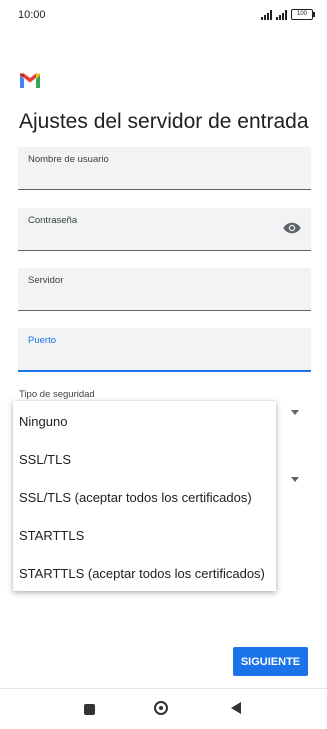  I want to click on next-button: SIGUIENTE, so click(270, 661).